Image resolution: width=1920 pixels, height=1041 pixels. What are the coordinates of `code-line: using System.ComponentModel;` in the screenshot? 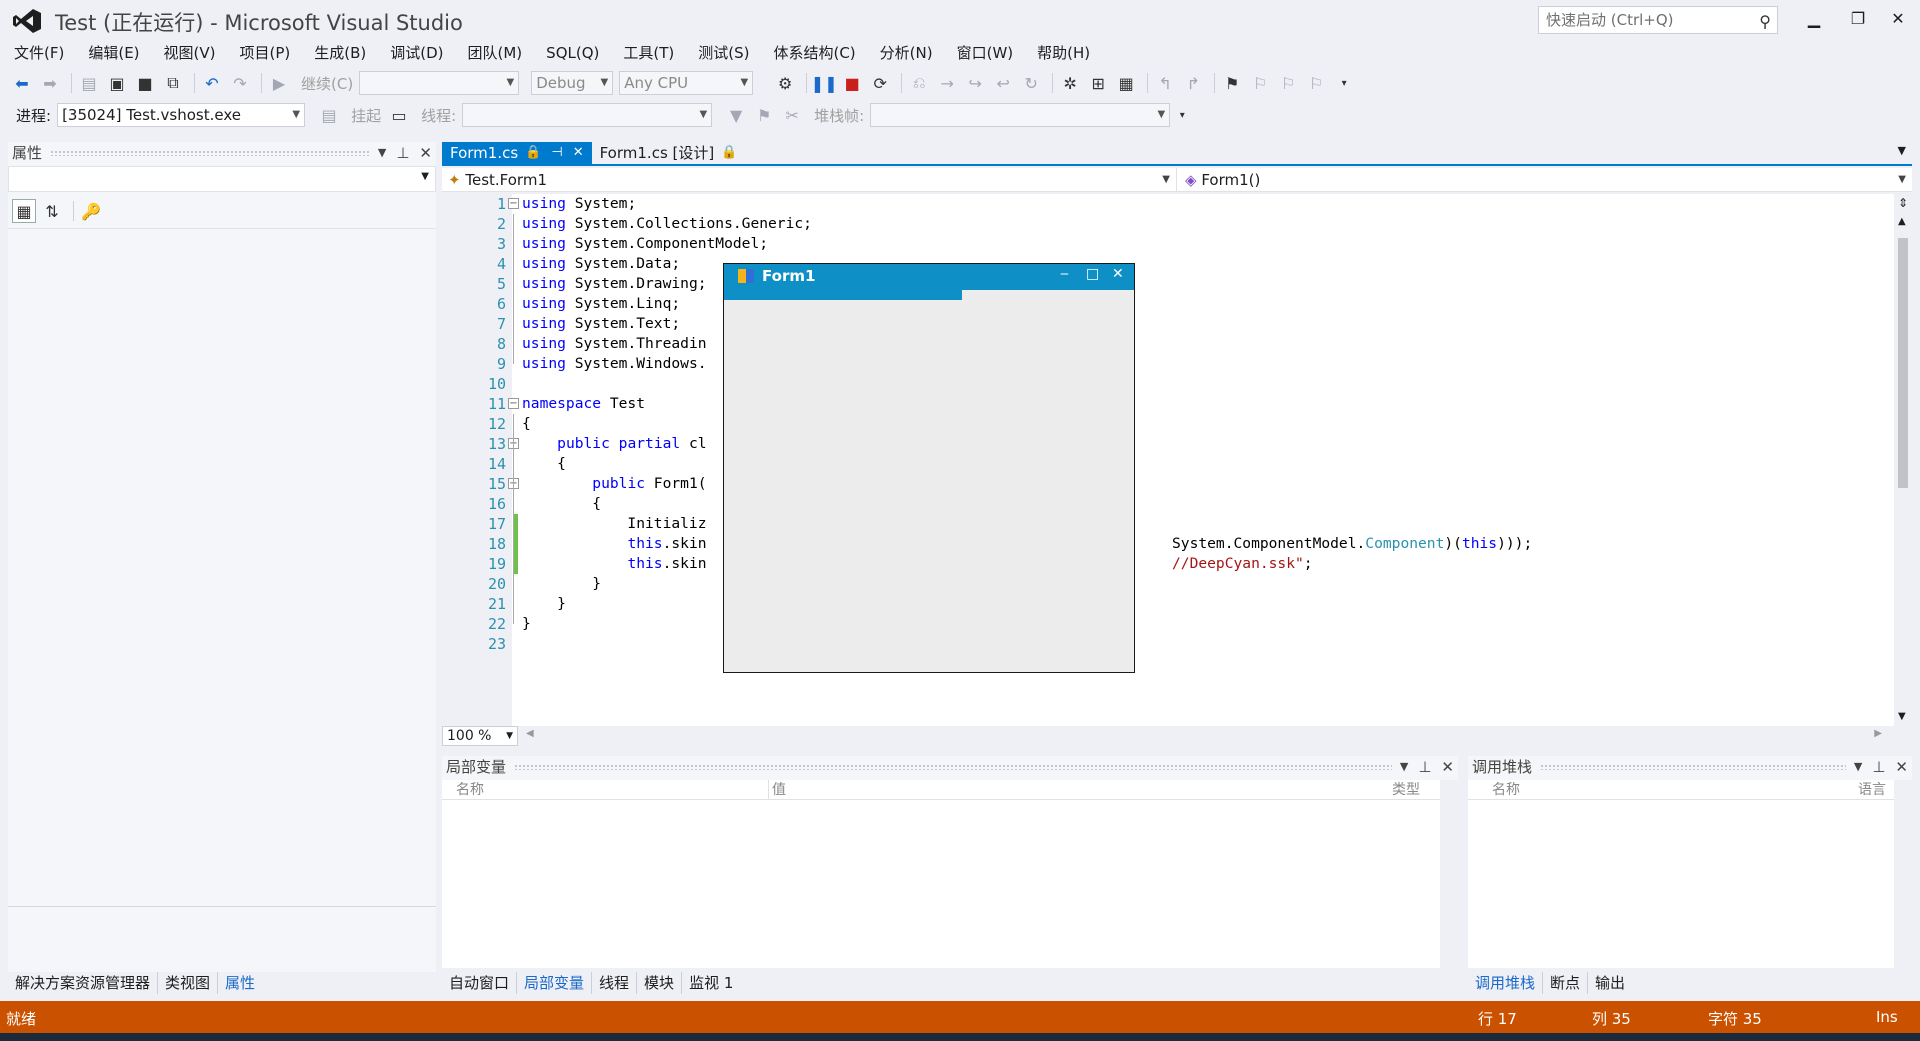 It's located at (645, 244).